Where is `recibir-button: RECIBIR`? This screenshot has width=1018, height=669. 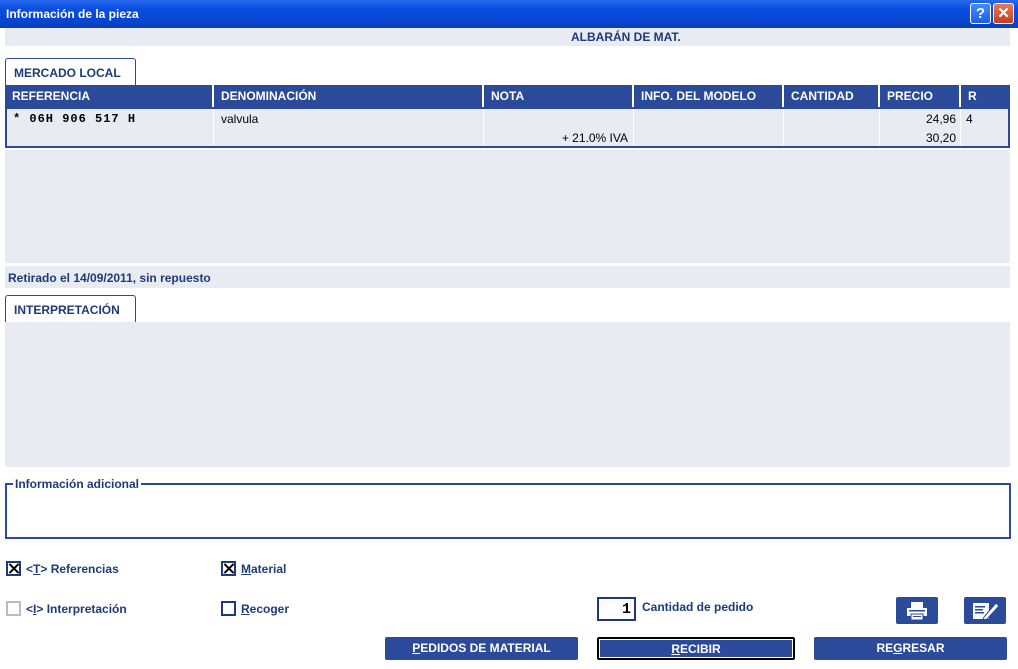
recibir-button: RECIBIR is located at coordinates (696, 648).